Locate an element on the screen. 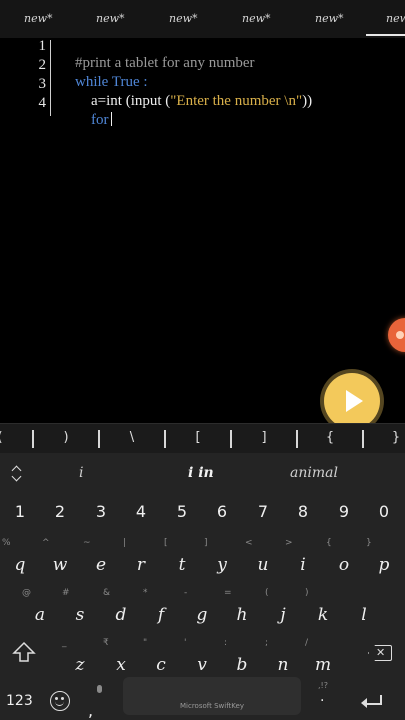 This screenshot has width=405, height=720. key-z: _ z is located at coordinates (80, 659).